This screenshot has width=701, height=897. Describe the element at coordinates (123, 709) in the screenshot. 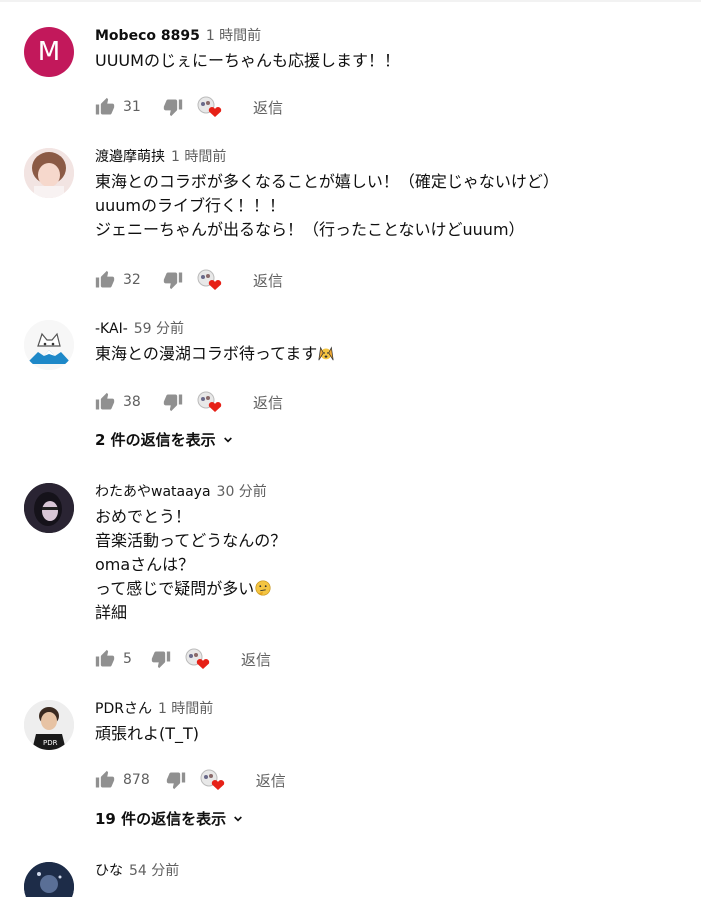

I see `comment-author: PDRさん` at that location.